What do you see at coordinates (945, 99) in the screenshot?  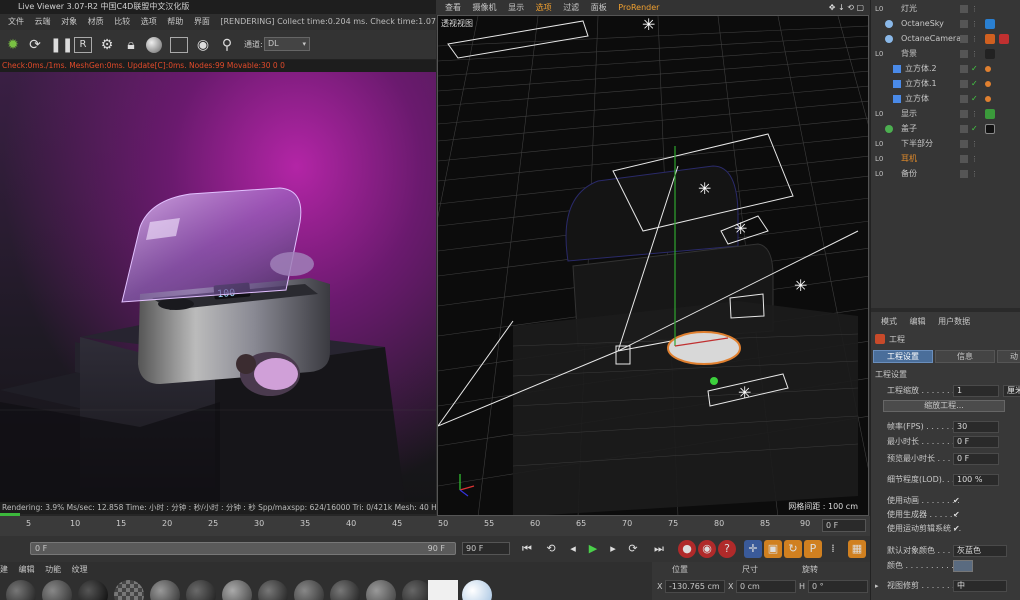 I see `object-row: 立方体 ✓` at bounding box center [945, 99].